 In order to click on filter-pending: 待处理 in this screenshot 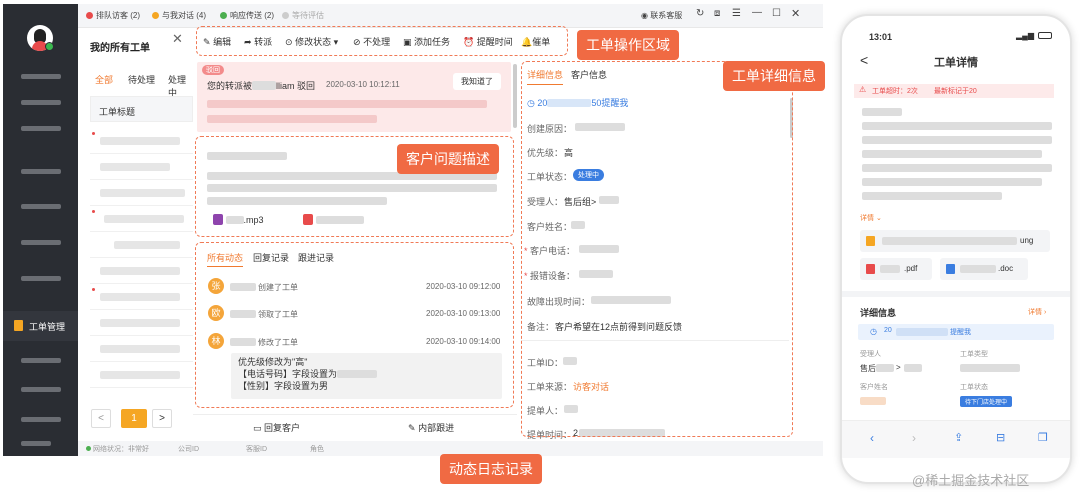, I will do `click(141, 79)`.